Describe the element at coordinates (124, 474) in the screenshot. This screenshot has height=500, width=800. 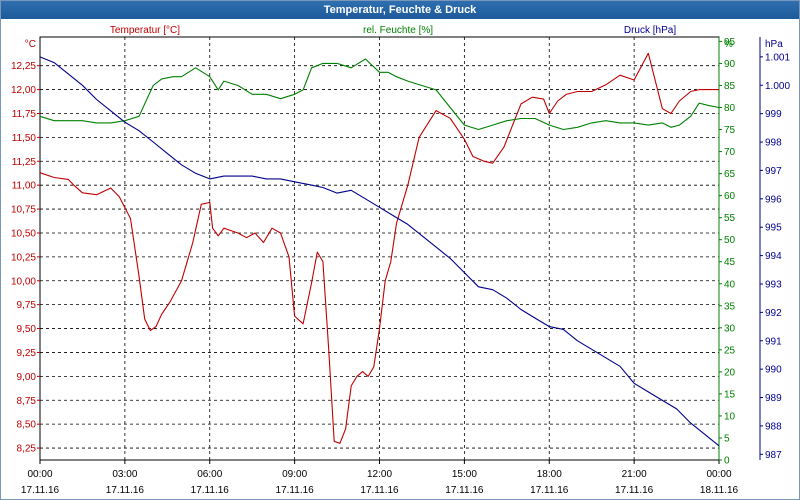
I see `x-tick-label: 03:00` at that location.